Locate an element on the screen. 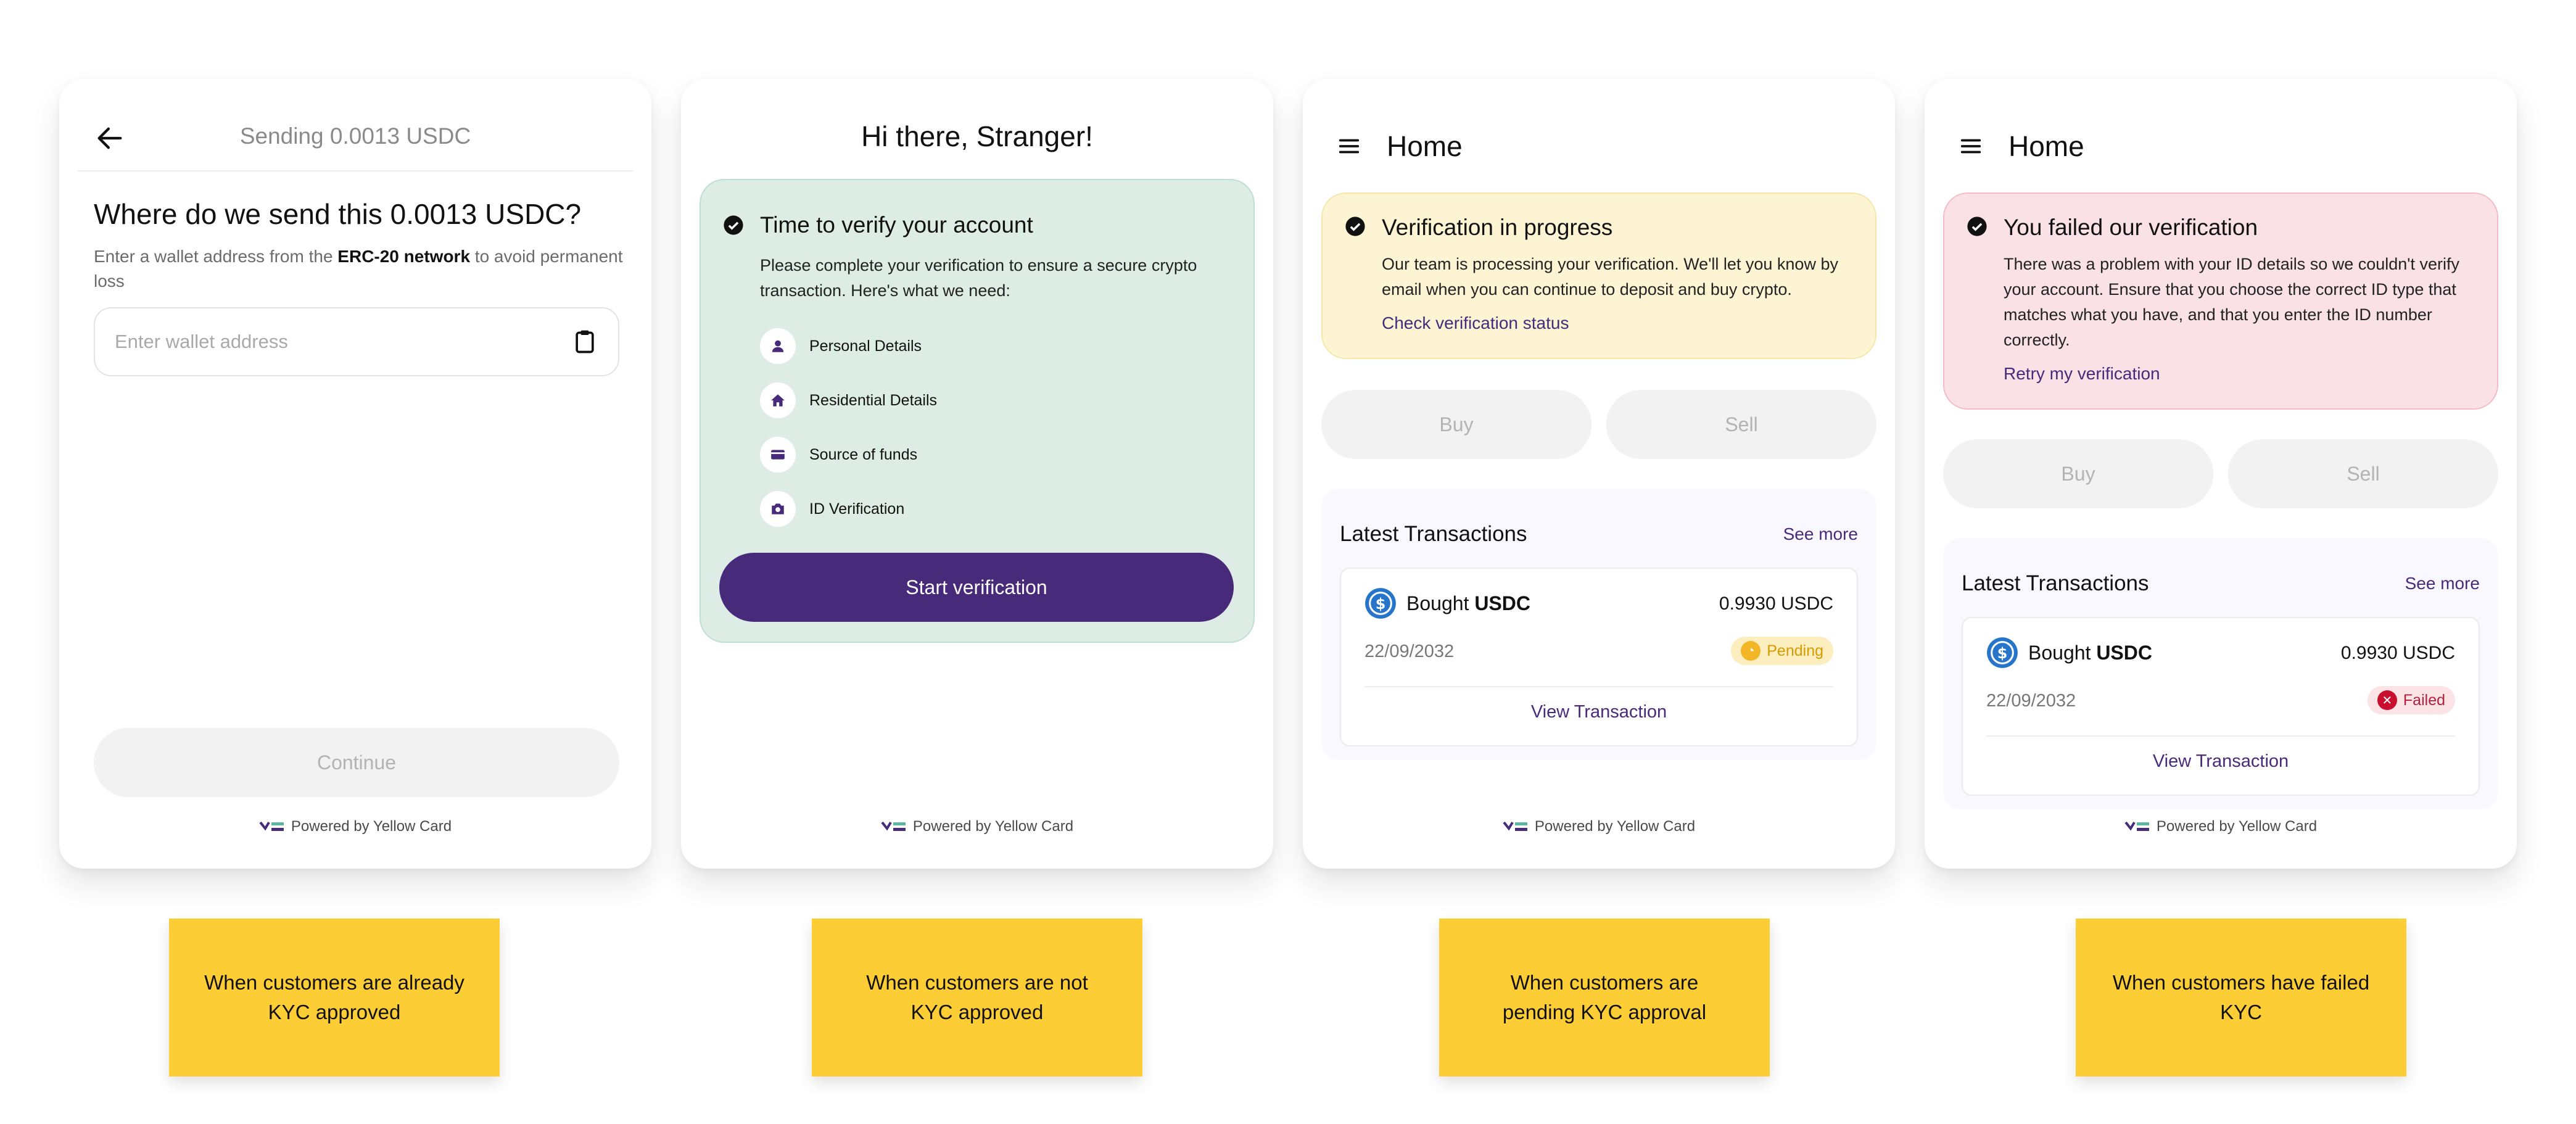 This screenshot has height=1124, width=2576. requirement-label: Personal Details is located at coordinates (865, 346).